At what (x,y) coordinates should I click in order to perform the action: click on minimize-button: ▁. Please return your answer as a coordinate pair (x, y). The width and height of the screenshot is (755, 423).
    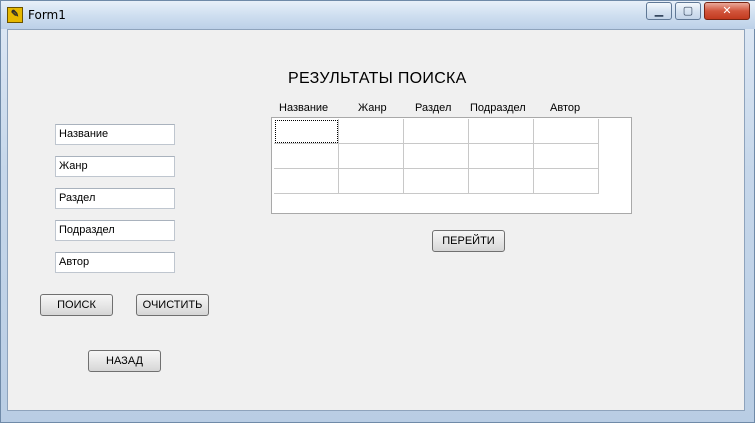
    Looking at the image, I should click on (659, 11).